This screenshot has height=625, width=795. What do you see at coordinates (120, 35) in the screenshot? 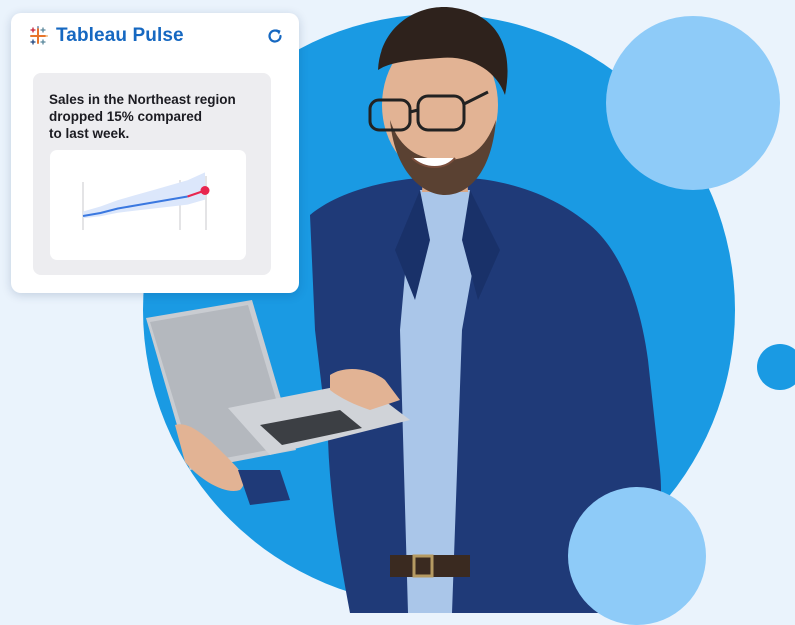
I see `brand-title: Tableau Pulse` at bounding box center [120, 35].